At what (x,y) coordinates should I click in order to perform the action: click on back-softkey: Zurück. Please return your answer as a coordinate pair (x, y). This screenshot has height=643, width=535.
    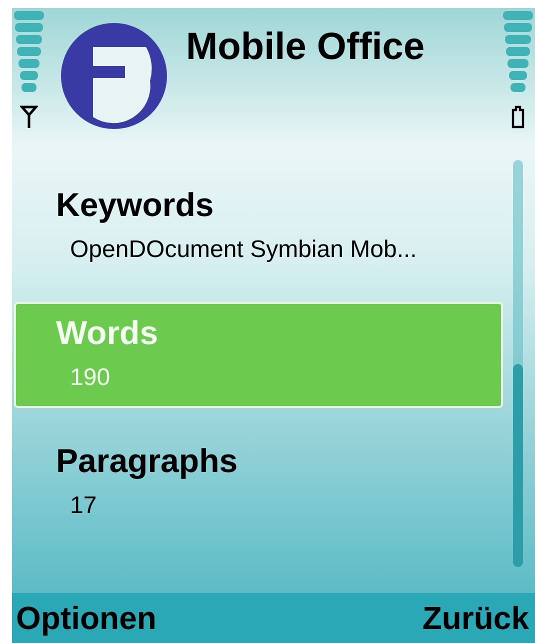
    Looking at the image, I should click on (475, 618).